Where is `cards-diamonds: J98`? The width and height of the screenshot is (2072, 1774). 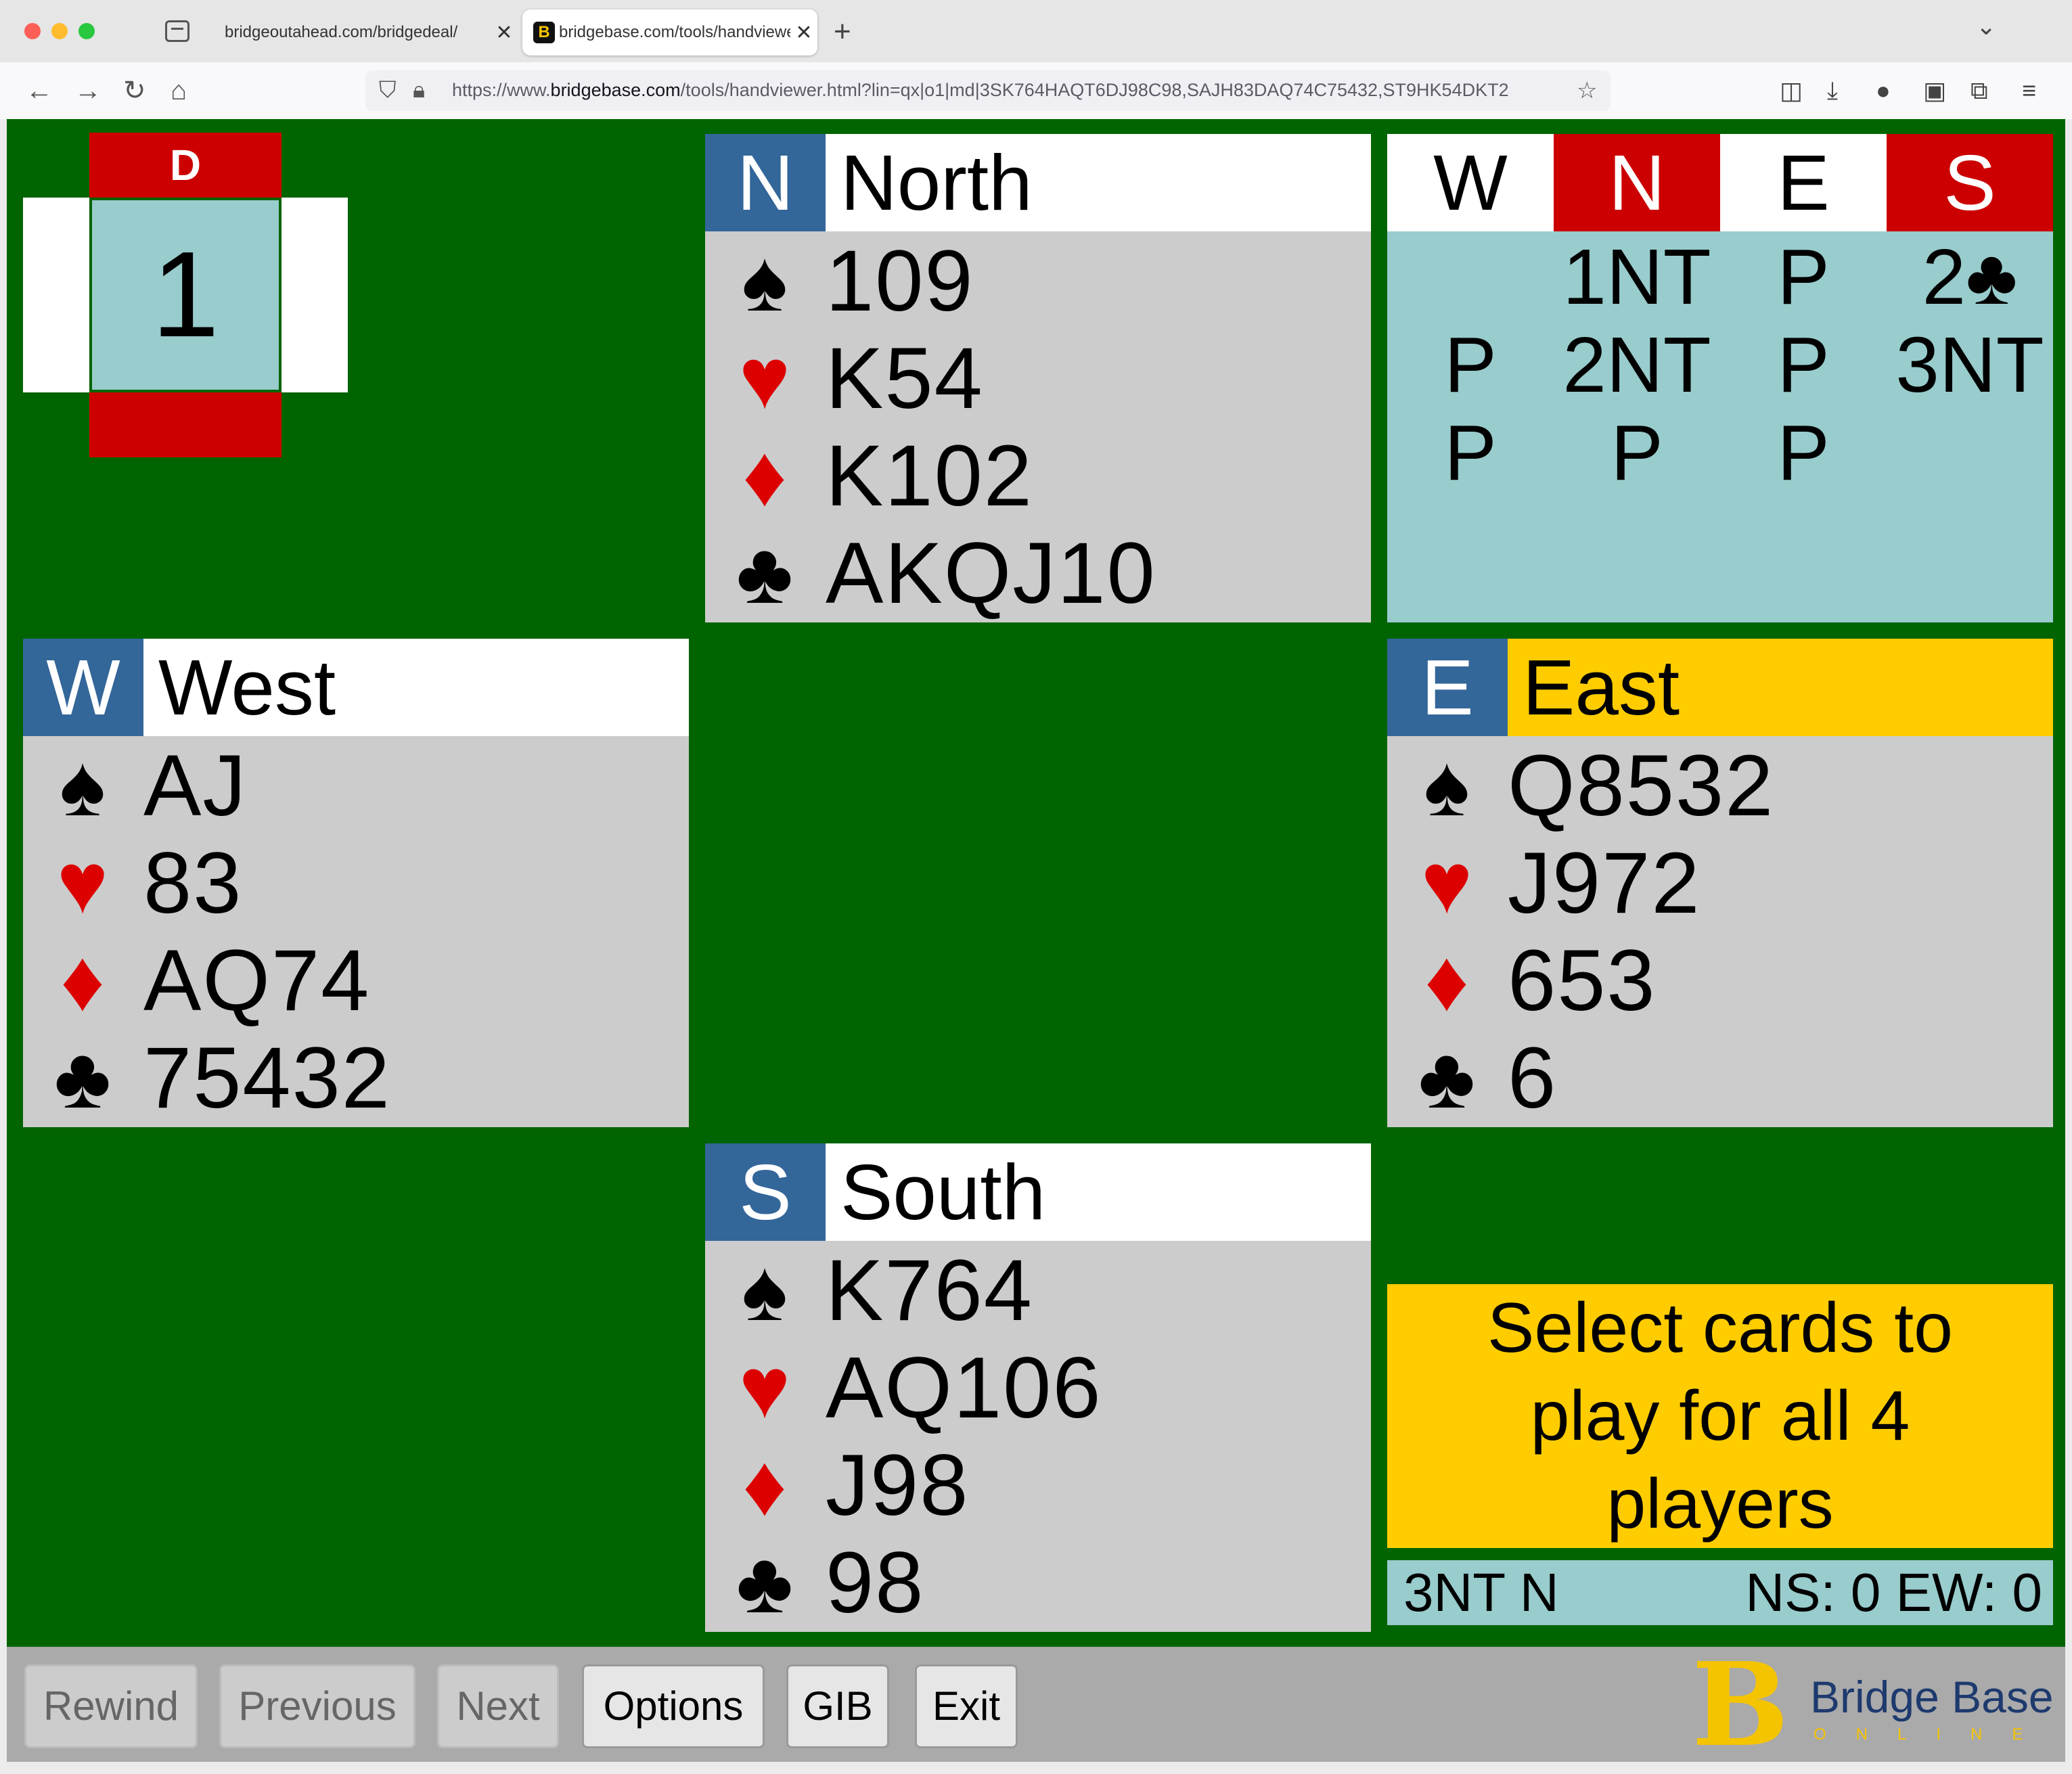 cards-diamonds: J98 is located at coordinates (897, 1485).